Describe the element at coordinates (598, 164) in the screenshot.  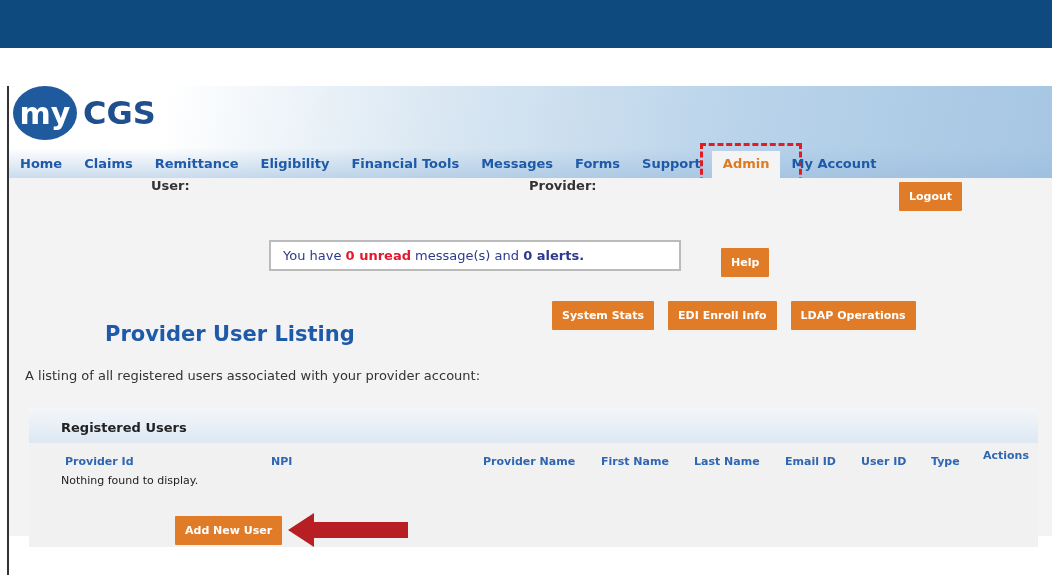
I see `nav-tab: Forms` at that location.